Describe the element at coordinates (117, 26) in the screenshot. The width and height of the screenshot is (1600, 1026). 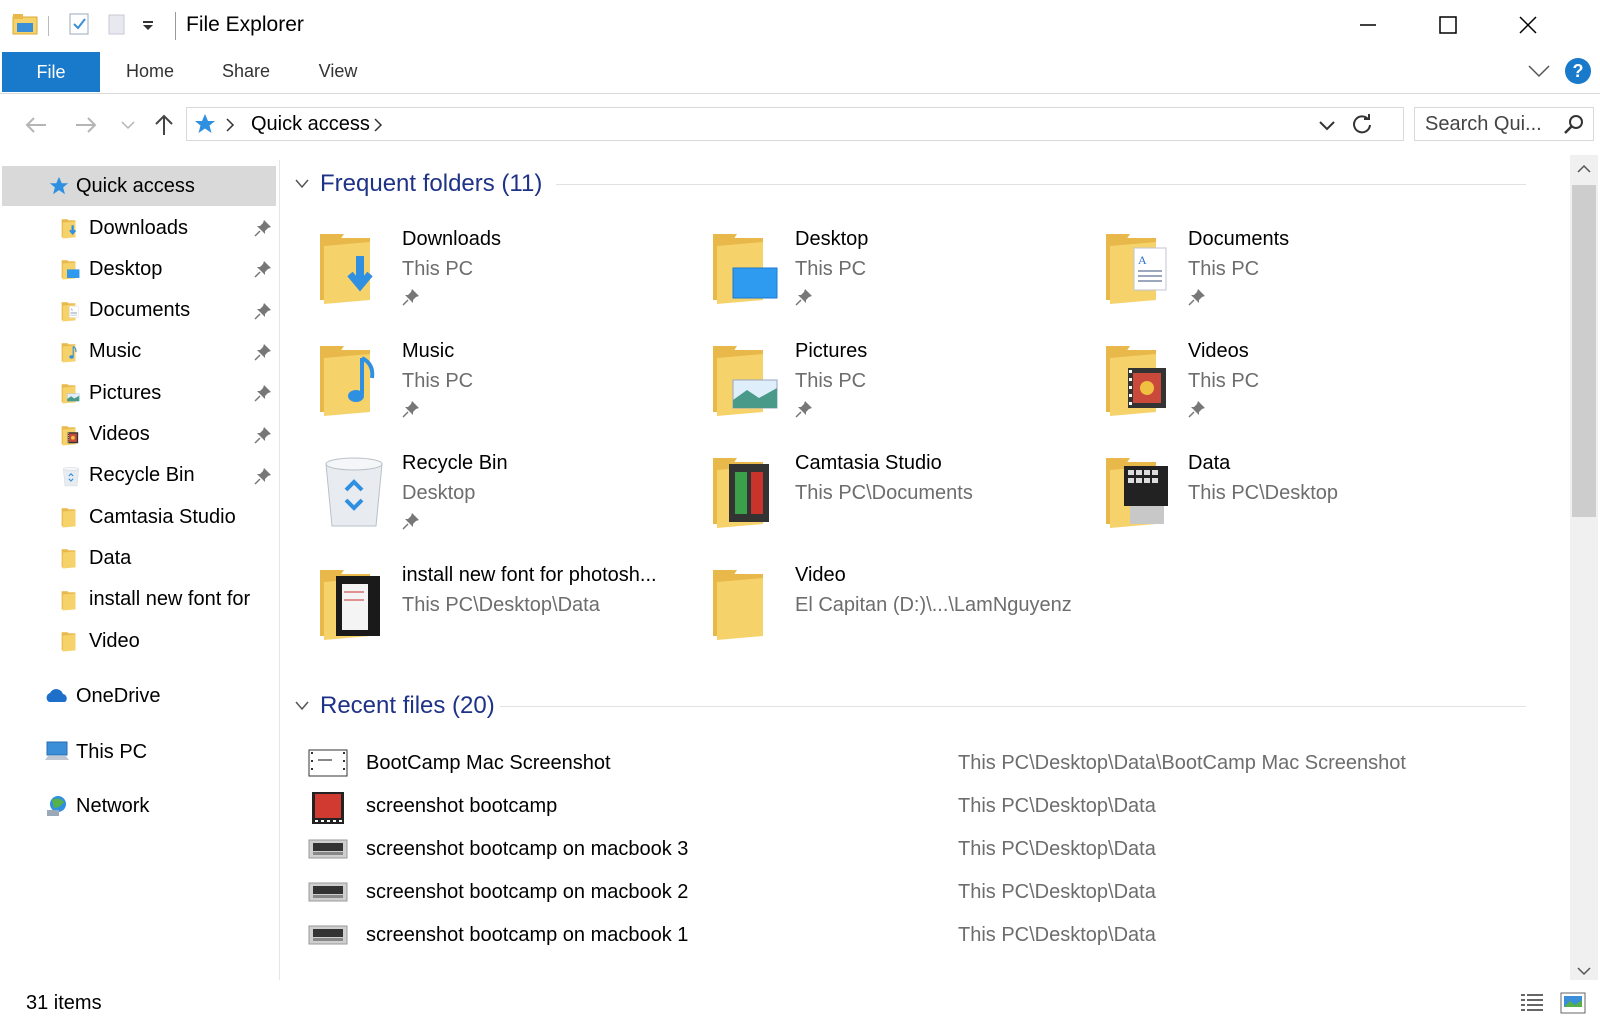
I see `new-folder-icon` at that location.